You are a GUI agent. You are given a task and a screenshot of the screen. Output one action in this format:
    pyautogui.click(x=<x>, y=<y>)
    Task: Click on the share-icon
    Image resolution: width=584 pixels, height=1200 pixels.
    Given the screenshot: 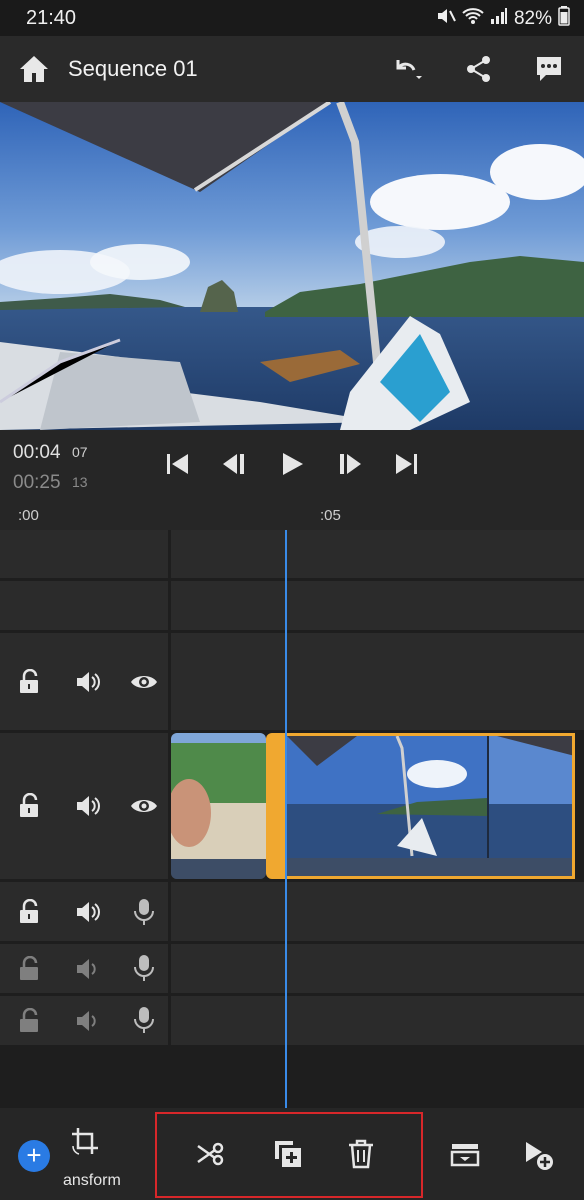 What is the action you would take?
    pyautogui.click(x=479, y=69)
    